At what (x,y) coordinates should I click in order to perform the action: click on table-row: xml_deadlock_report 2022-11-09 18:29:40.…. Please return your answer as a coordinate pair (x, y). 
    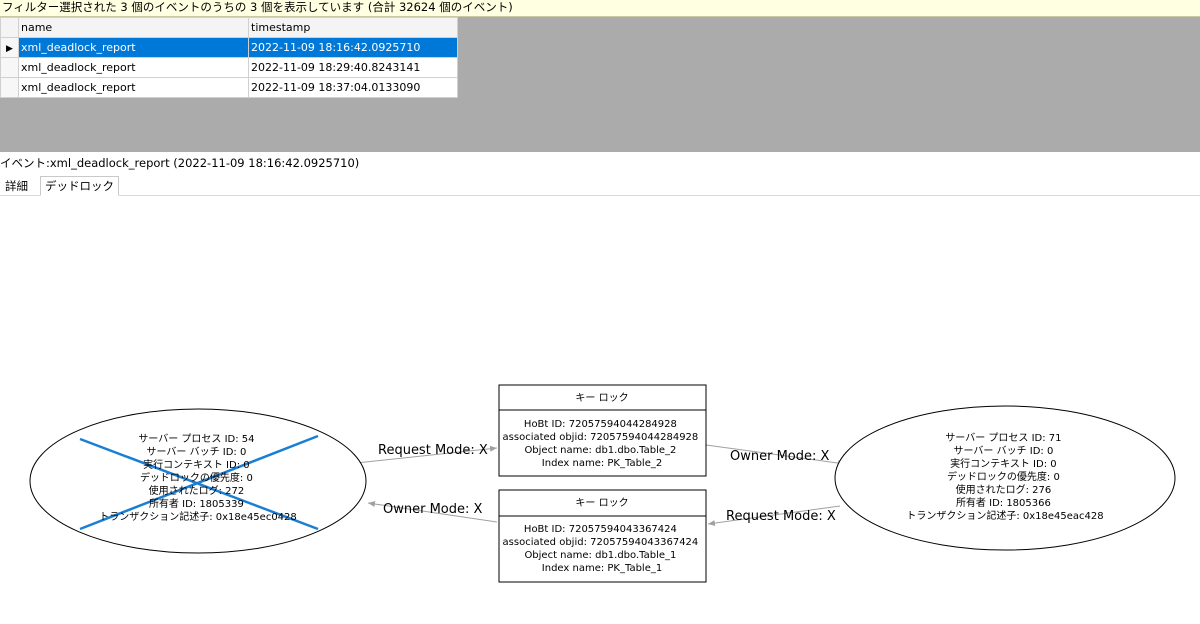
    Looking at the image, I should click on (229, 67).